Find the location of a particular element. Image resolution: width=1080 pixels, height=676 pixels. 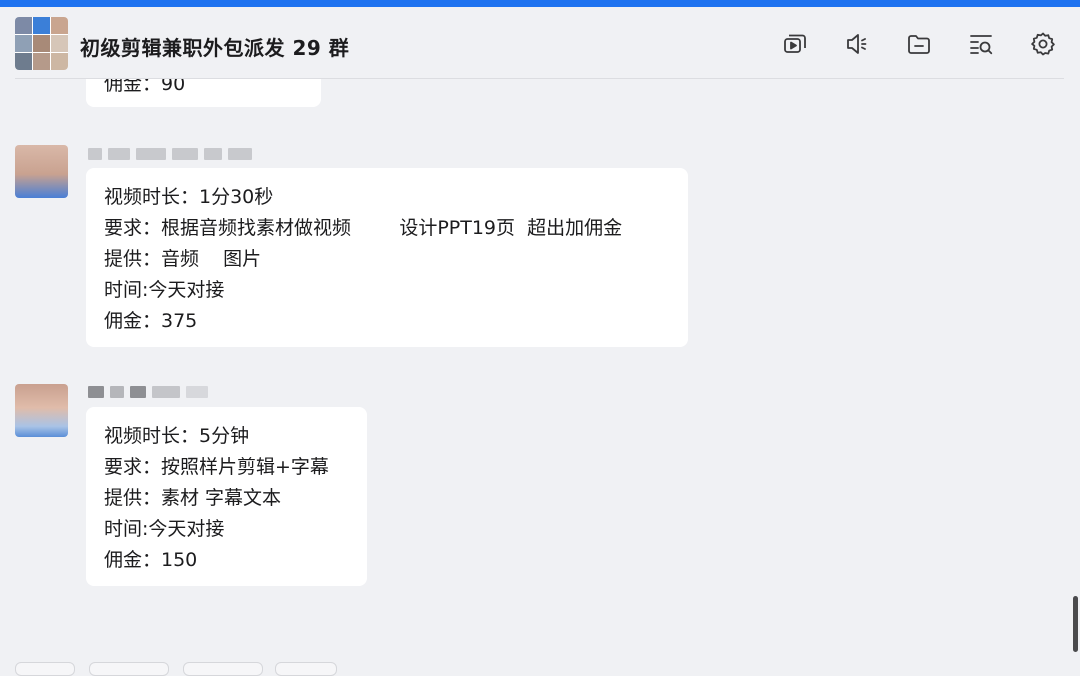

folder-icon is located at coordinates (919, 44).